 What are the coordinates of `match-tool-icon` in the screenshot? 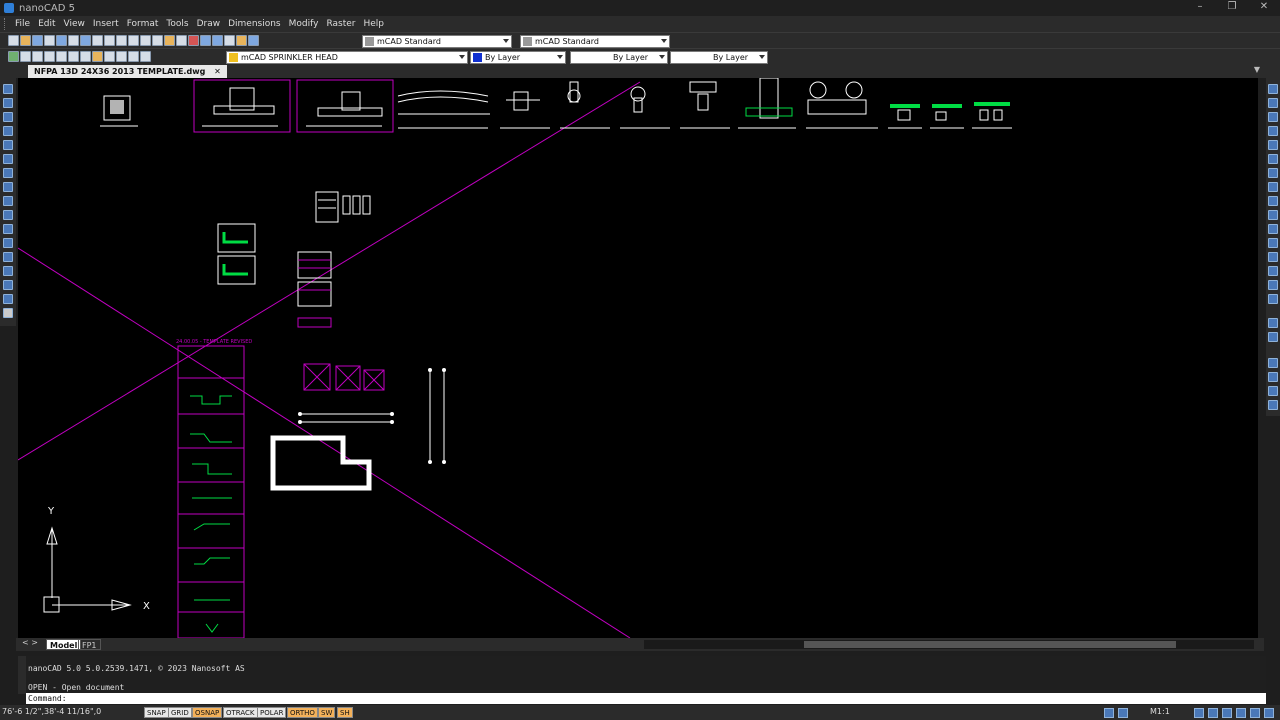 It's located at (1273, 337).